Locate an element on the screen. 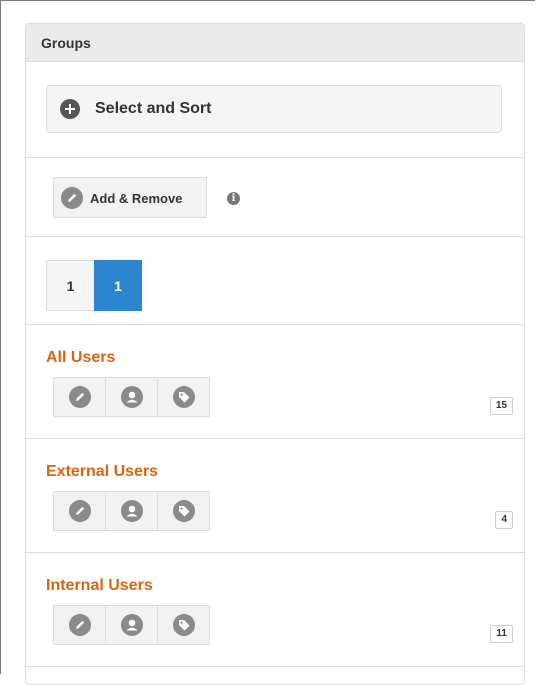 The width and height of the screenshot is (536, 685). add-remove-button: Add & Remove is located at coordinates (130, 197).